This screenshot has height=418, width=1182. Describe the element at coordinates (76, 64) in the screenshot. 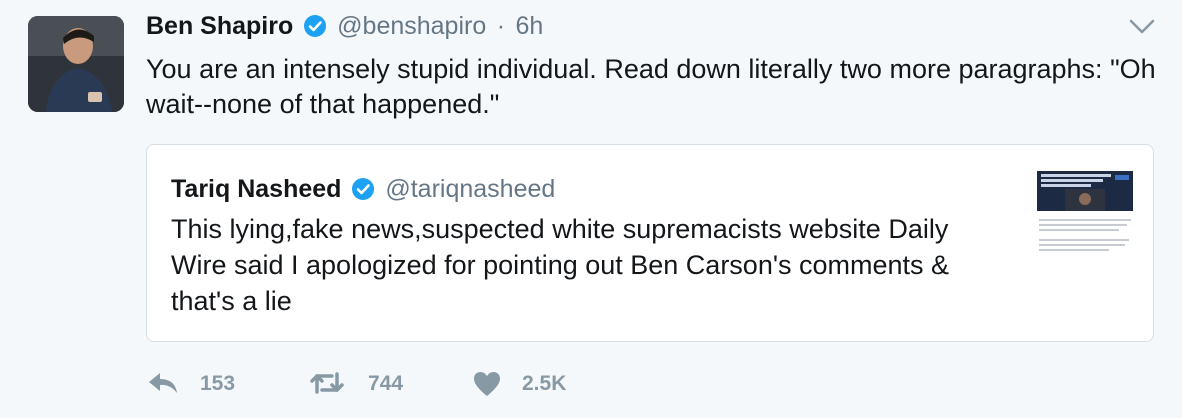

I see `avatar` at that location.